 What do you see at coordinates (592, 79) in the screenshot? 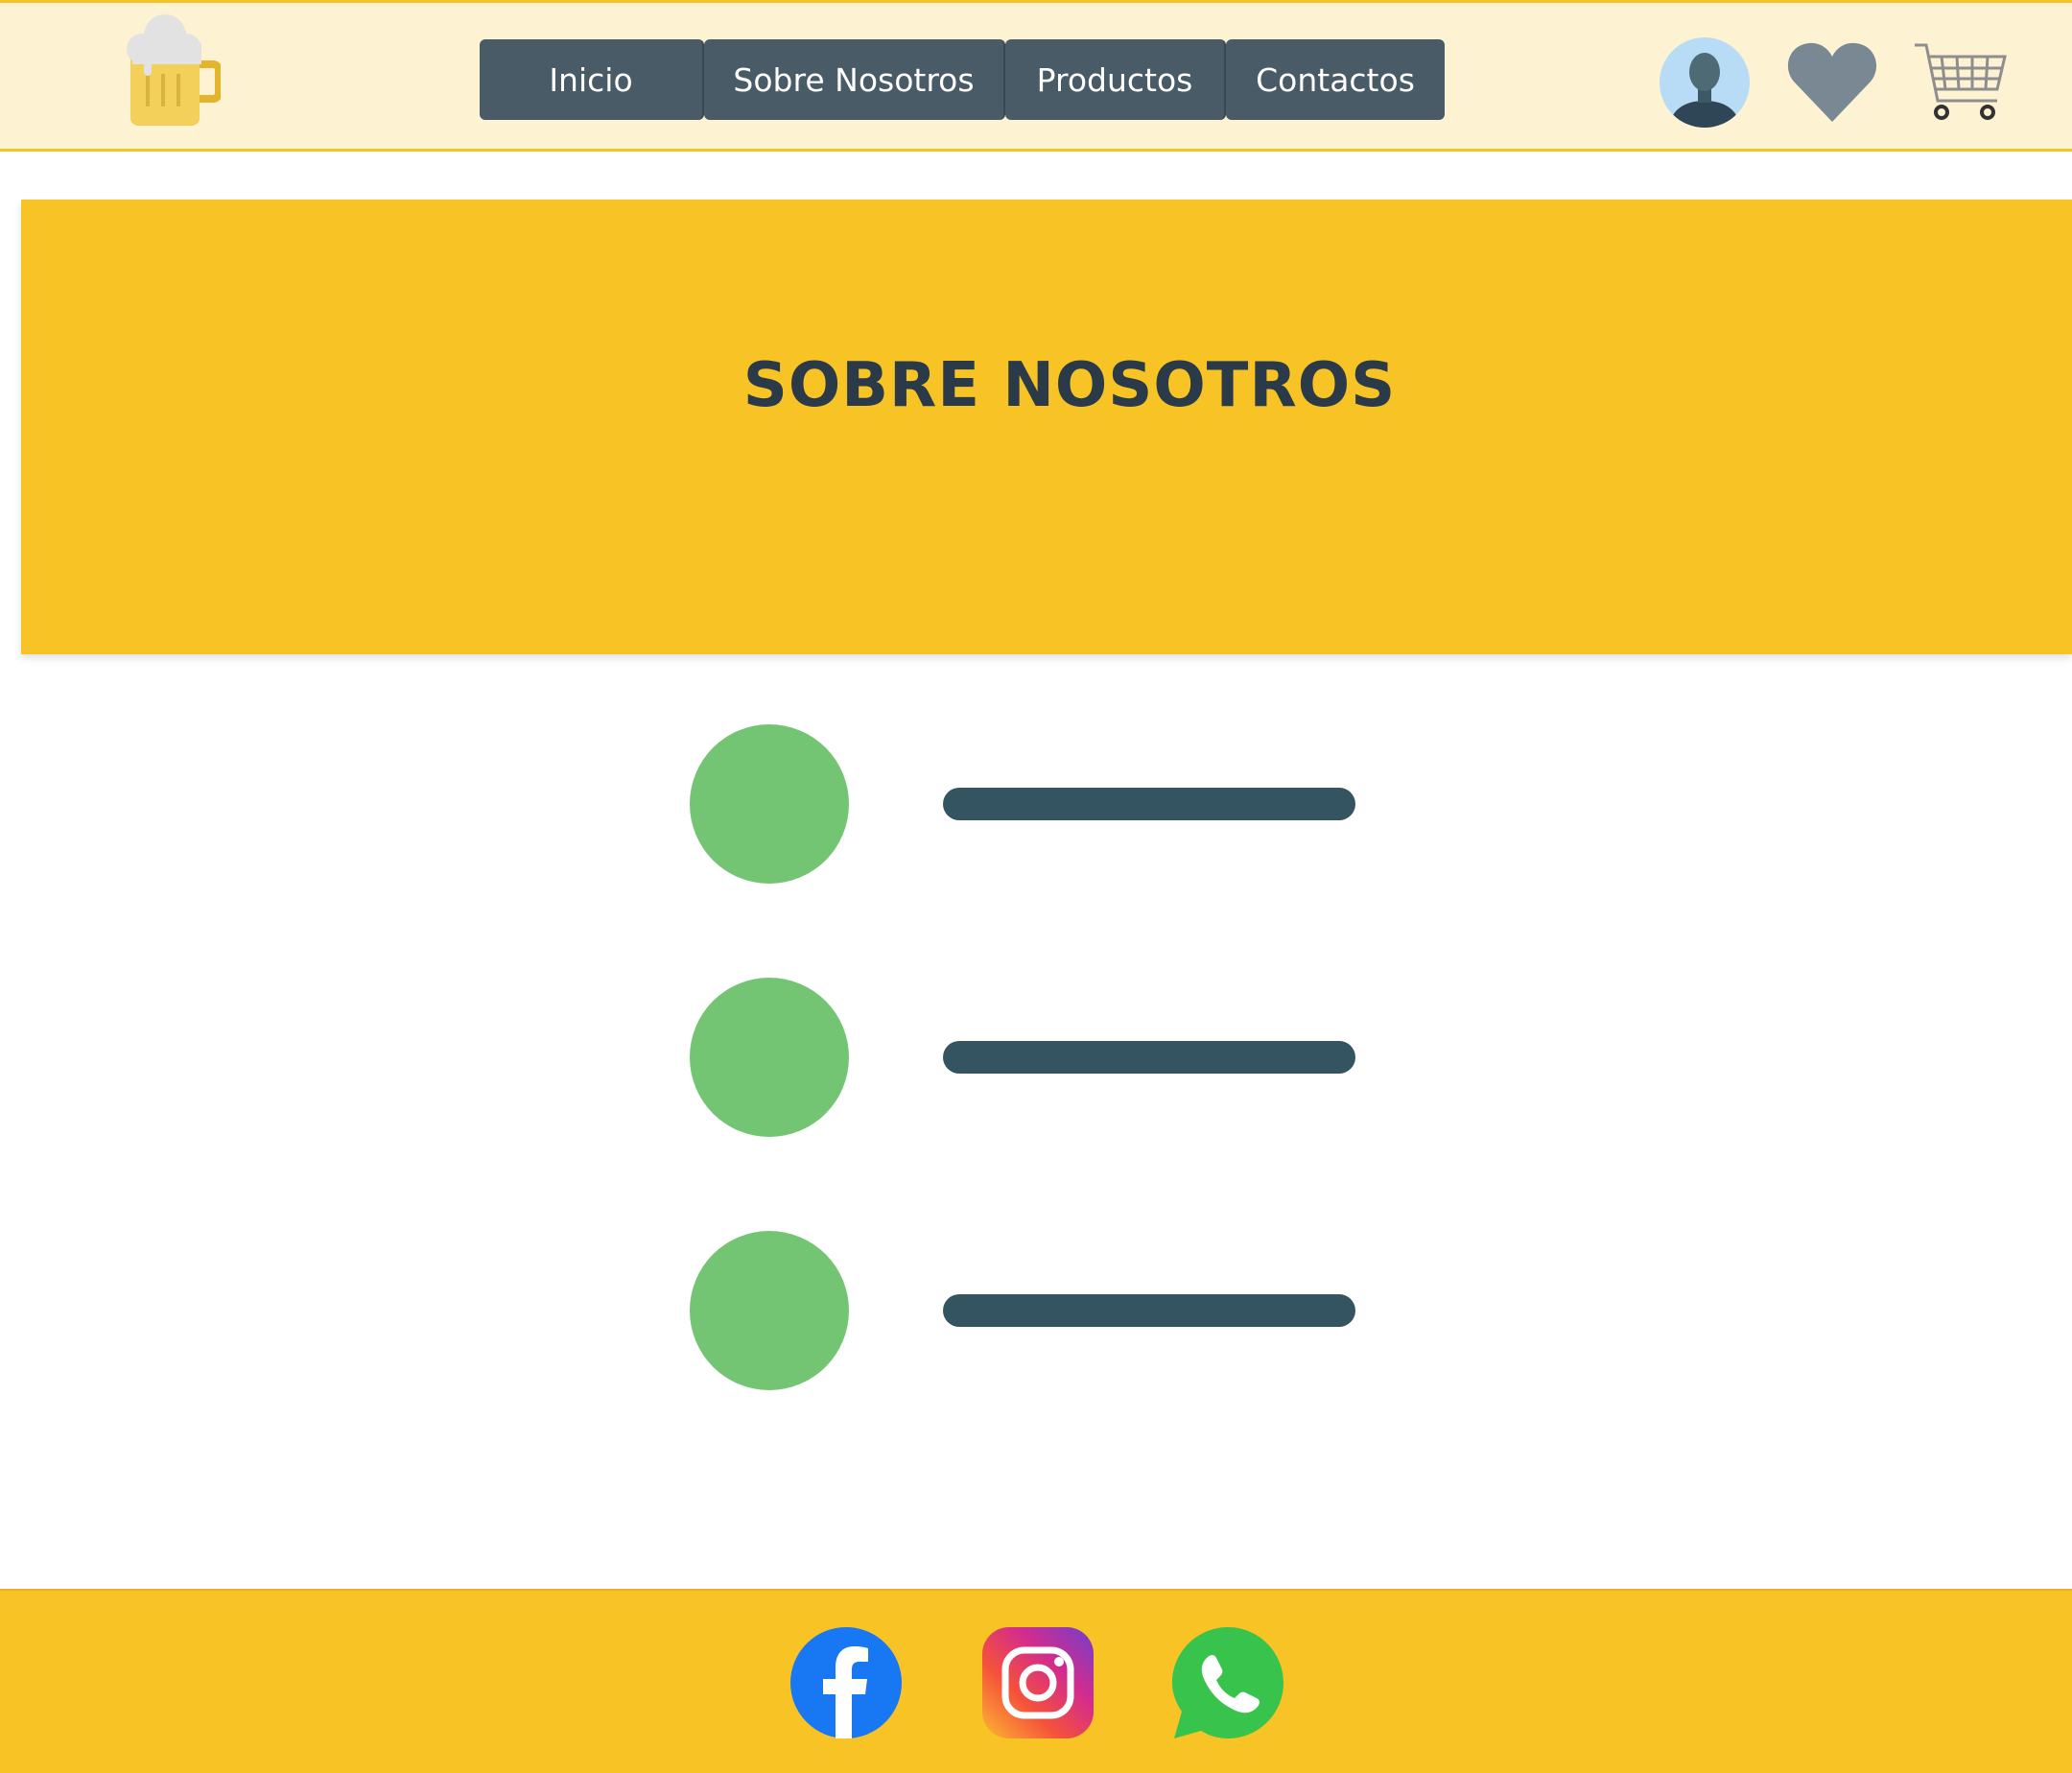
I see `nav-item-inicio: Inicio` at bounding box center [592, 79].